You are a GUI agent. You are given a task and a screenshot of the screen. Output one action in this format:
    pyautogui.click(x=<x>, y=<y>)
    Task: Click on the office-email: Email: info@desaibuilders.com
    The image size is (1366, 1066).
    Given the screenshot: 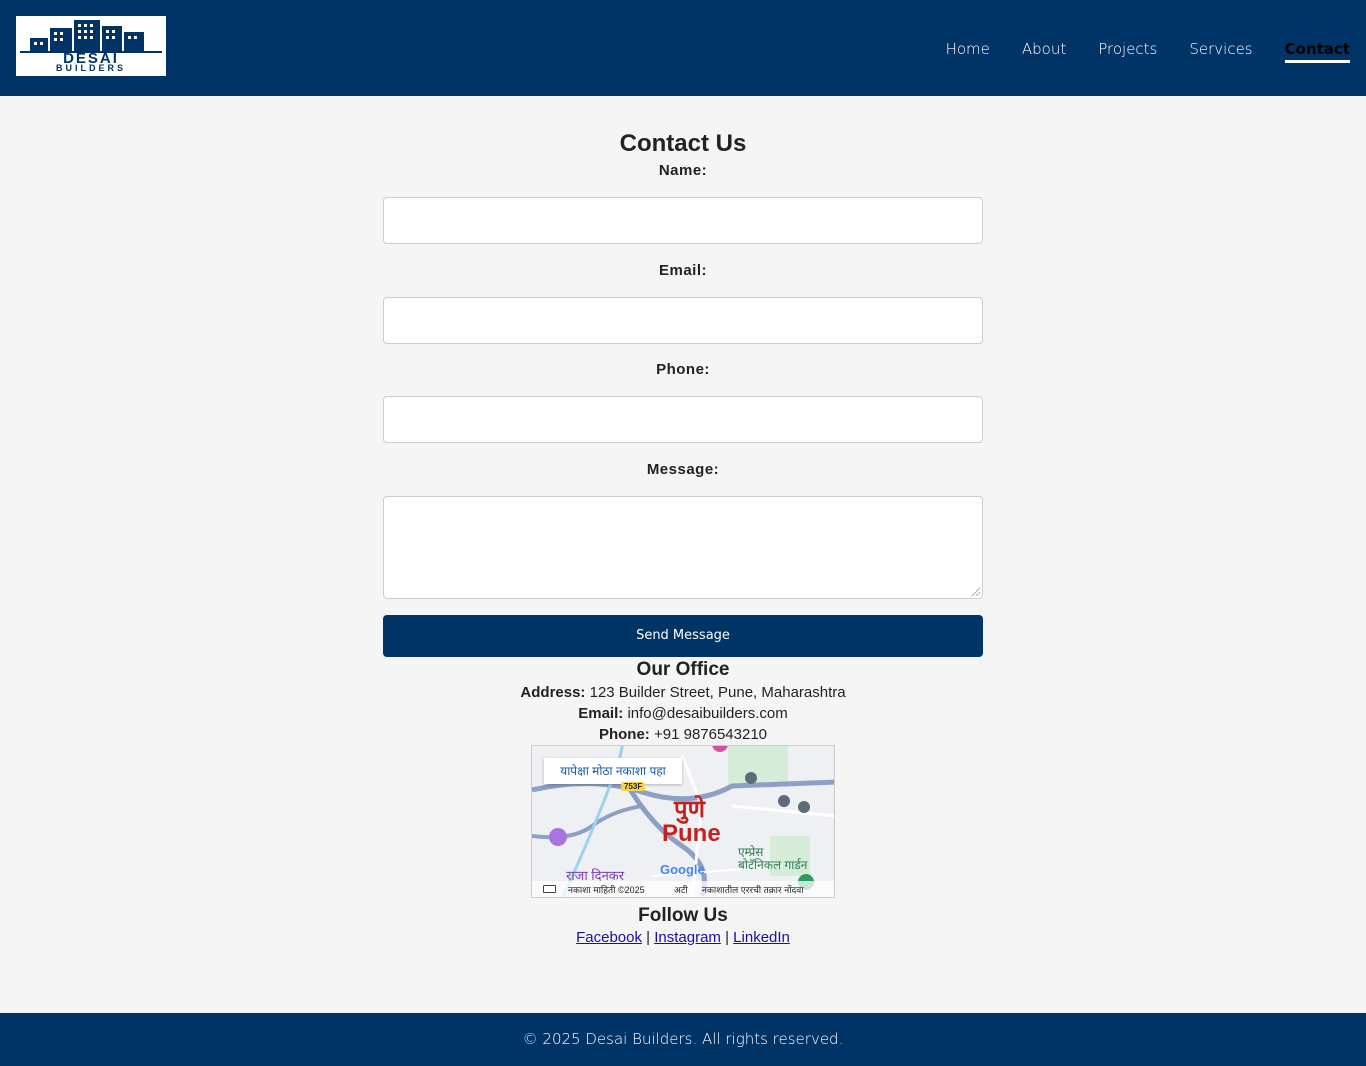 What is the action you would take?
    pyautogui.click(x=683, y=713)
    